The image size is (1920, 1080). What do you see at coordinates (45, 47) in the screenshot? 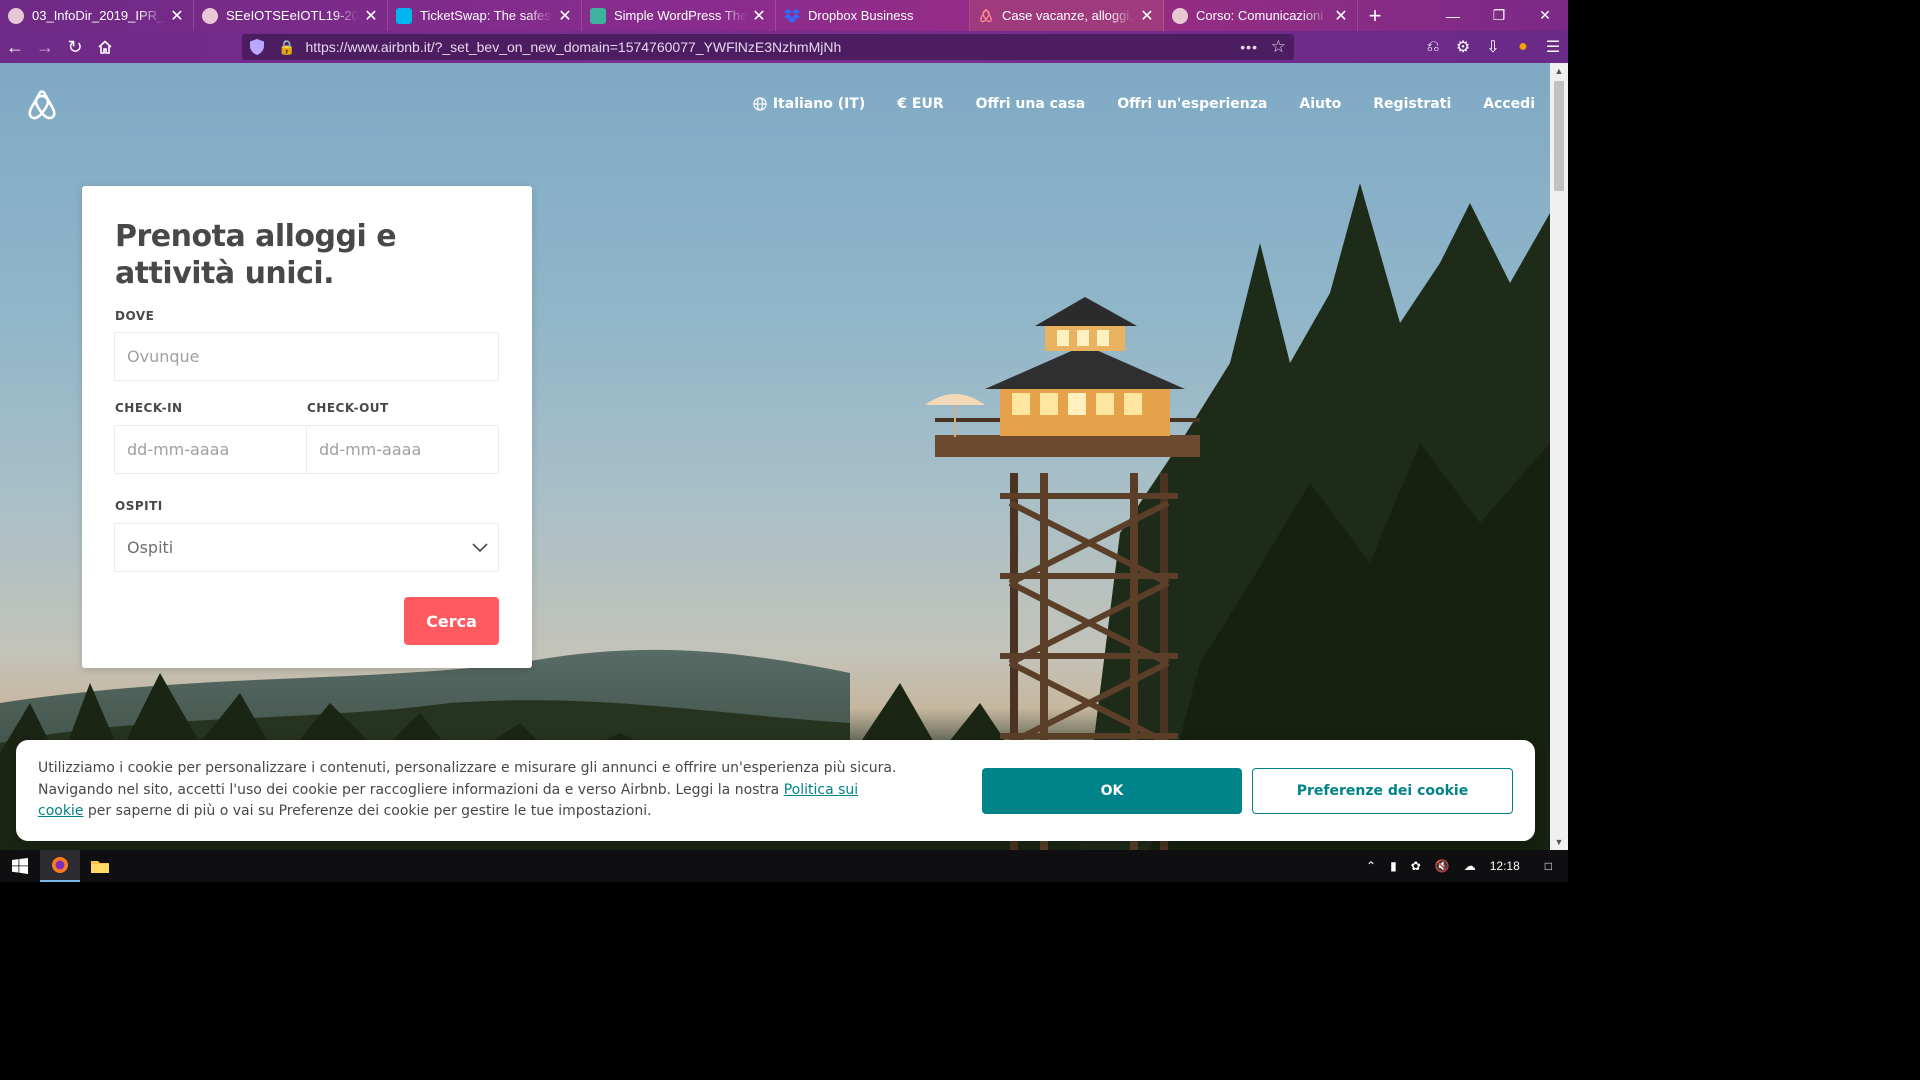
I see `forward-icon: →` at bounding box center [45, 47].